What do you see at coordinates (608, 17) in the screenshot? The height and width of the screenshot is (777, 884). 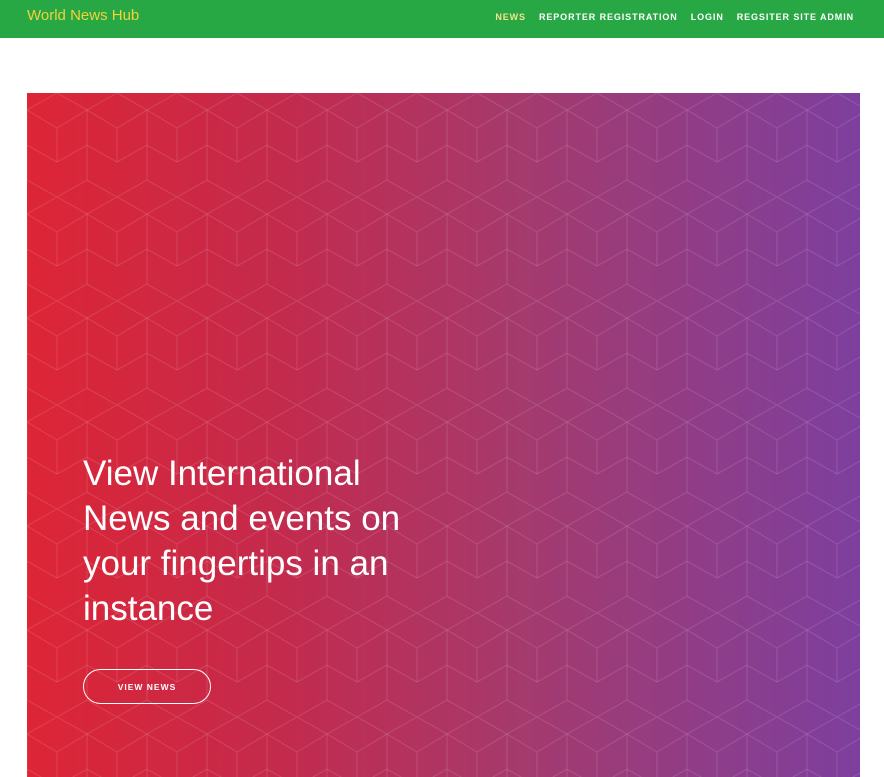 I see `nav-link-reporter-registration: REPORTER REGISTRATION` at bounding box center [608, 17].